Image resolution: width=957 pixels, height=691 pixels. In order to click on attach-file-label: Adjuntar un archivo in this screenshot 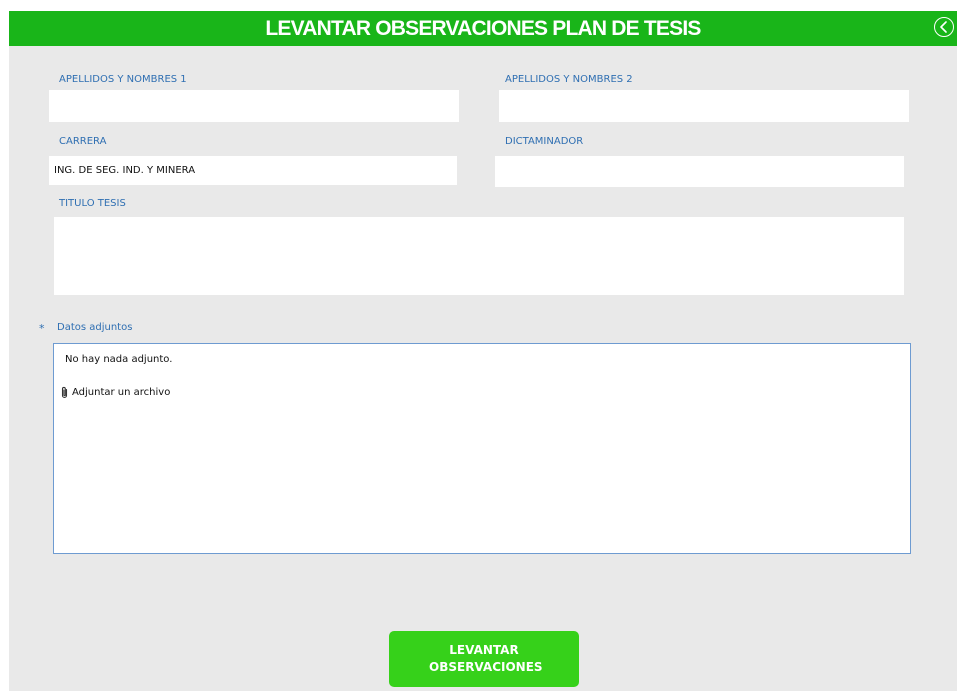, I will do `click(121, 392)`.